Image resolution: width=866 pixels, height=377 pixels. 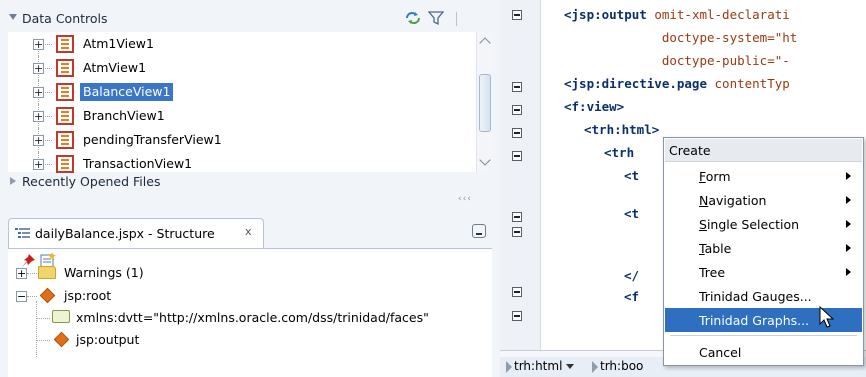 I want to click on menu-item-text: orm, so click(x=718, y=176).